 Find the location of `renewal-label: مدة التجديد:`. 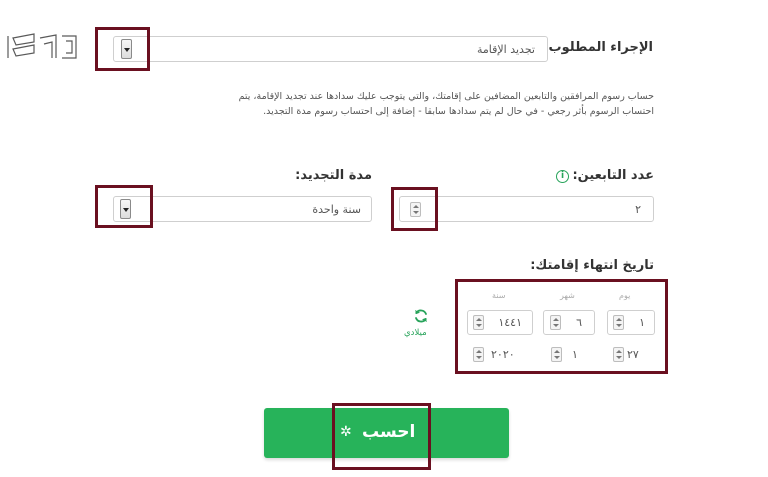

renewal-label: مدة التجديد: is located at coordinates (333, 175).